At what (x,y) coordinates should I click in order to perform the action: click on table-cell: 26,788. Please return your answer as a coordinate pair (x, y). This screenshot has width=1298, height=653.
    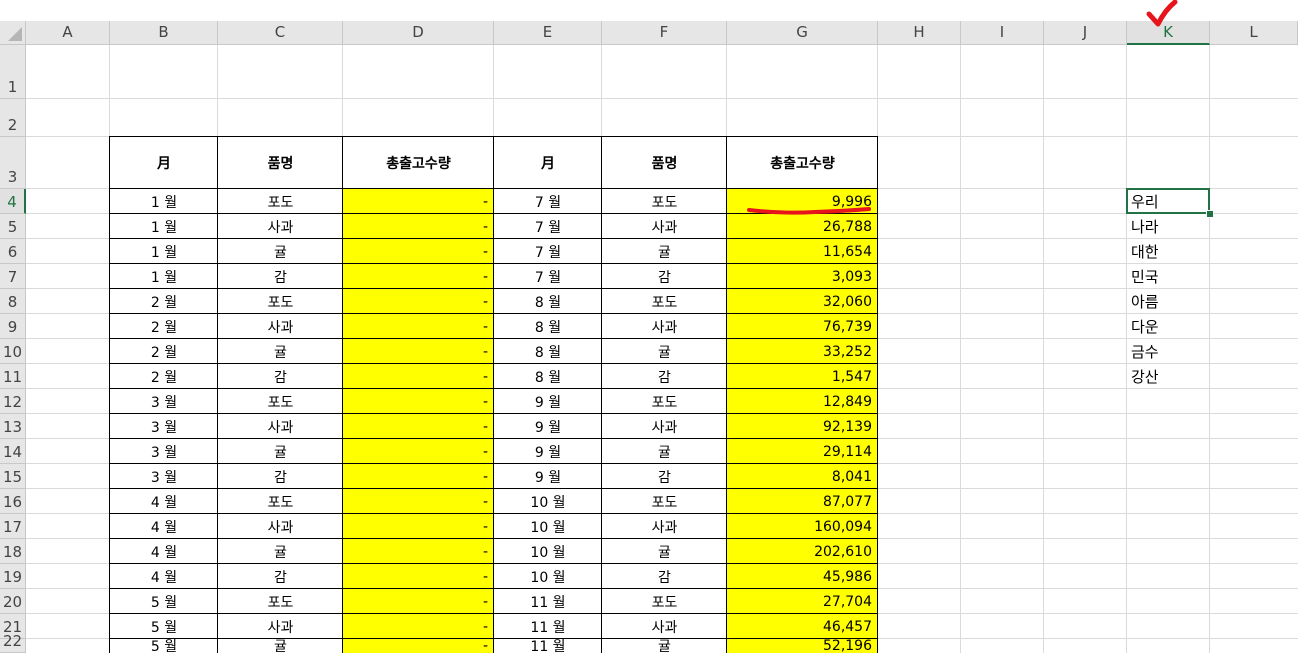
    Looking at the image, I should click on (802, 226).